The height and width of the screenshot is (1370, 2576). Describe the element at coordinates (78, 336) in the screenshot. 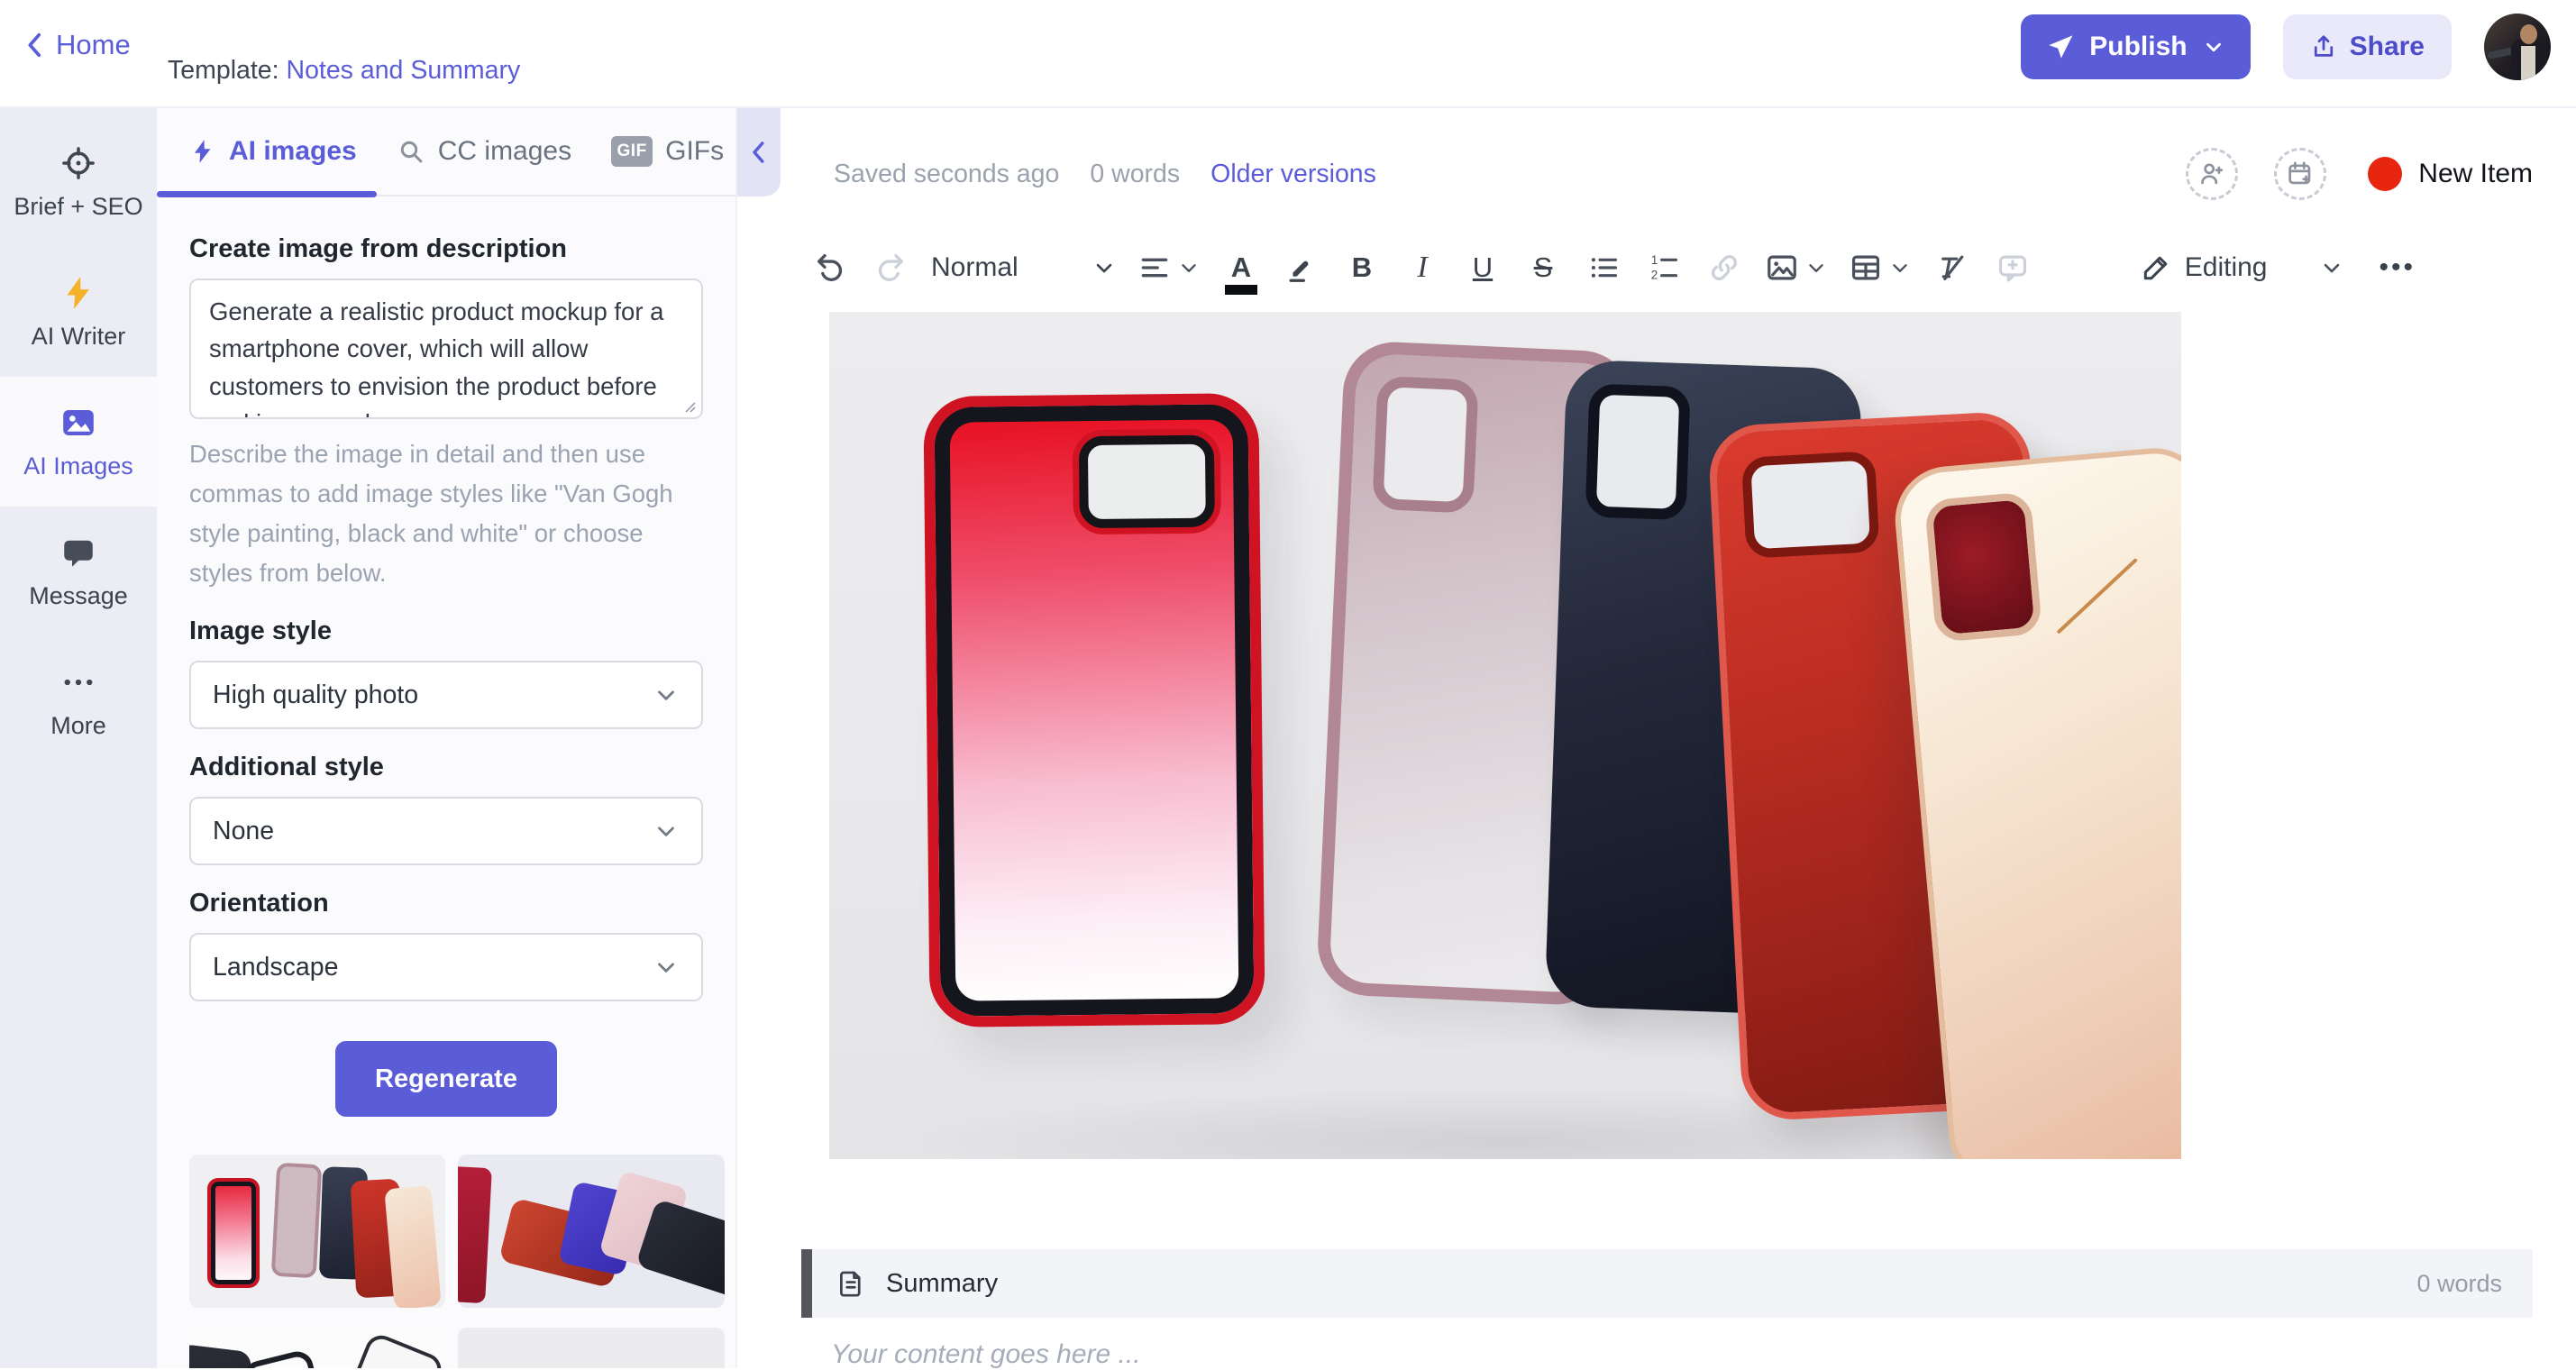

I see `sidebar-item-label: AI Writer` at that location.